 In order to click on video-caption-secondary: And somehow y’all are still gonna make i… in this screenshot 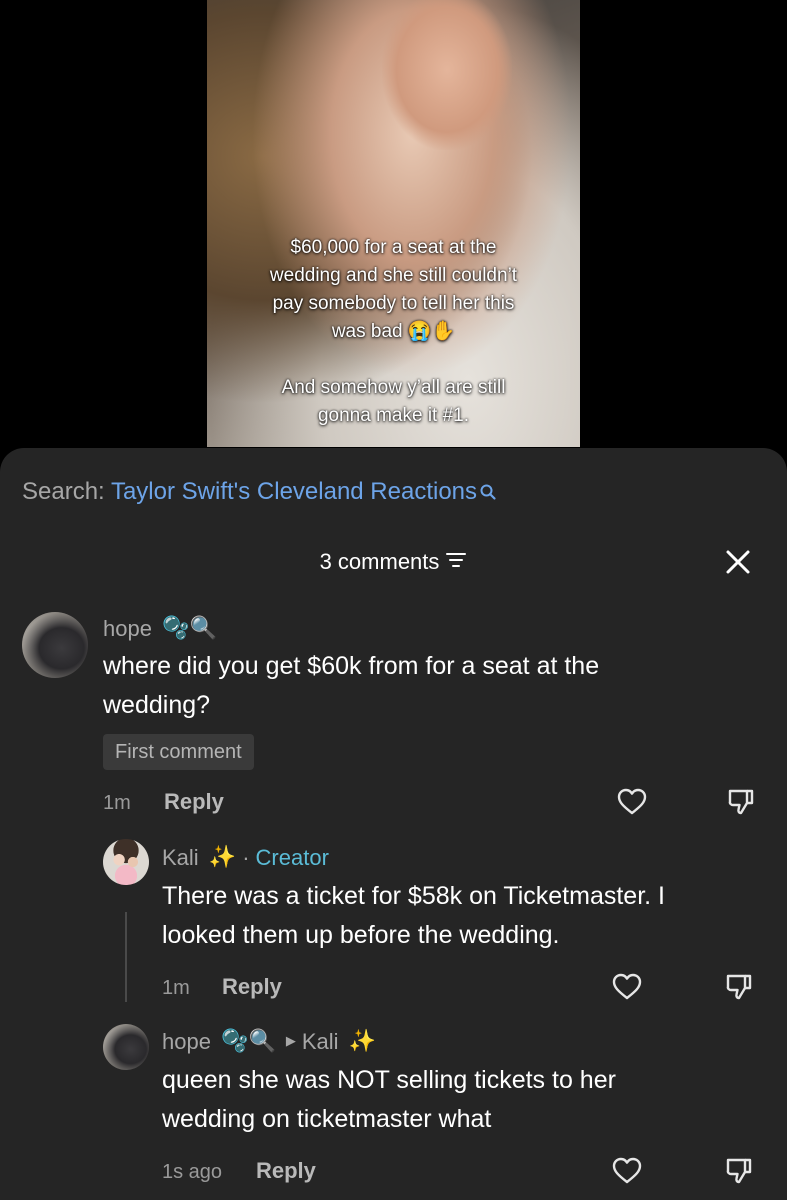, I will do `click(393, 402)`.